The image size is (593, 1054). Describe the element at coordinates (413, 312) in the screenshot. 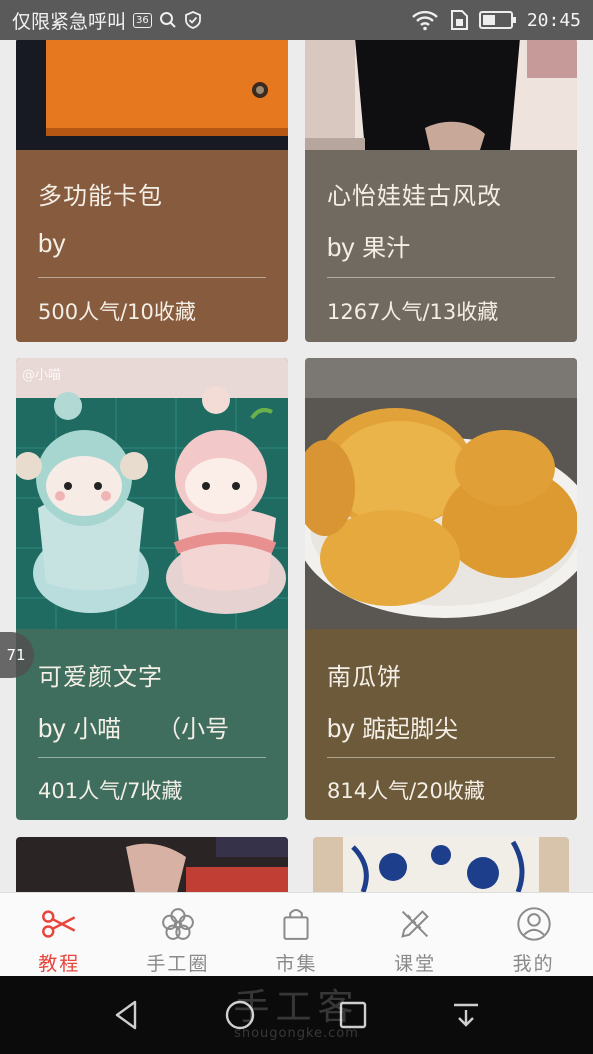

I see `card-stats: 1267人气/13收藏` at that location.